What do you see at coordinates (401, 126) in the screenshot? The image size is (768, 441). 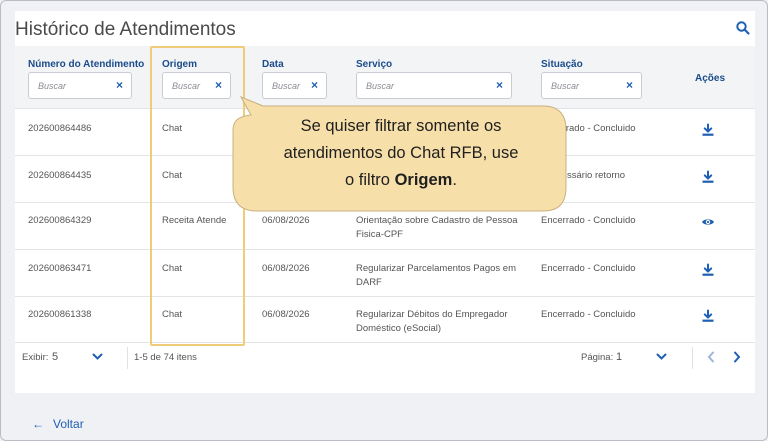 I see `callout-line: Se quiser filtrar somente os` at bounding box center [401, 126].